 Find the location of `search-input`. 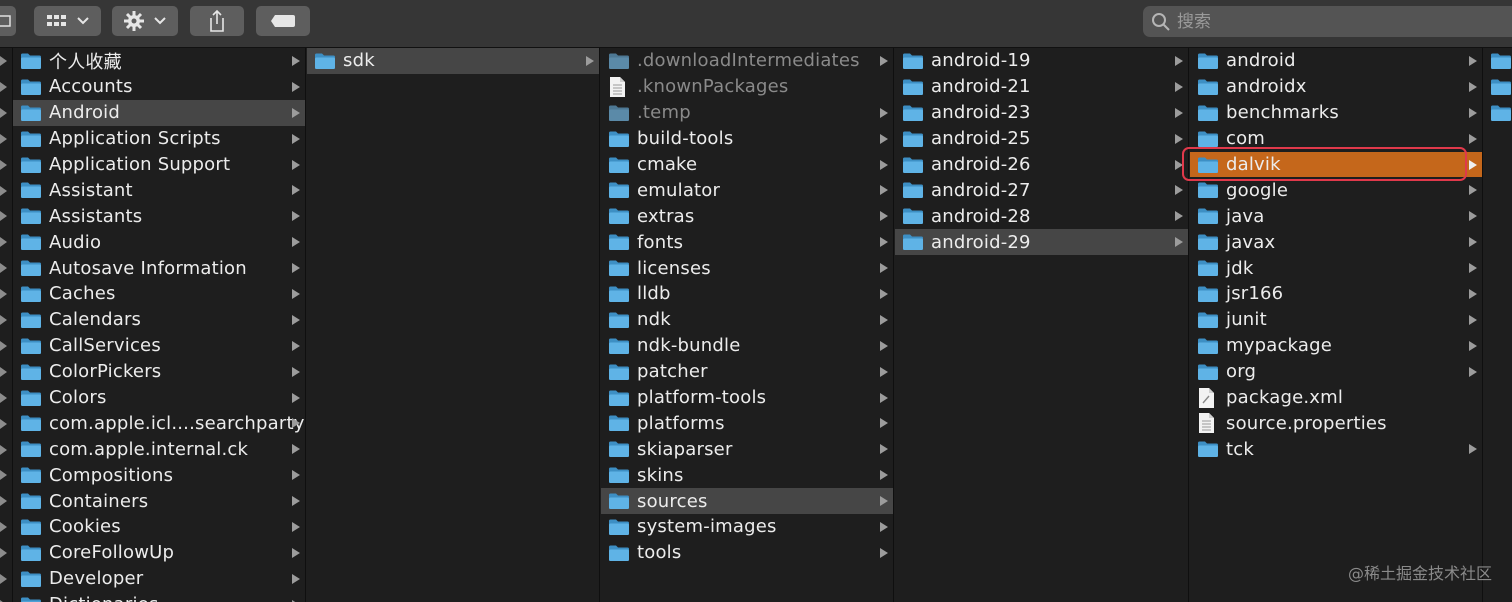

search-input is located at coordinates (1327, 21).